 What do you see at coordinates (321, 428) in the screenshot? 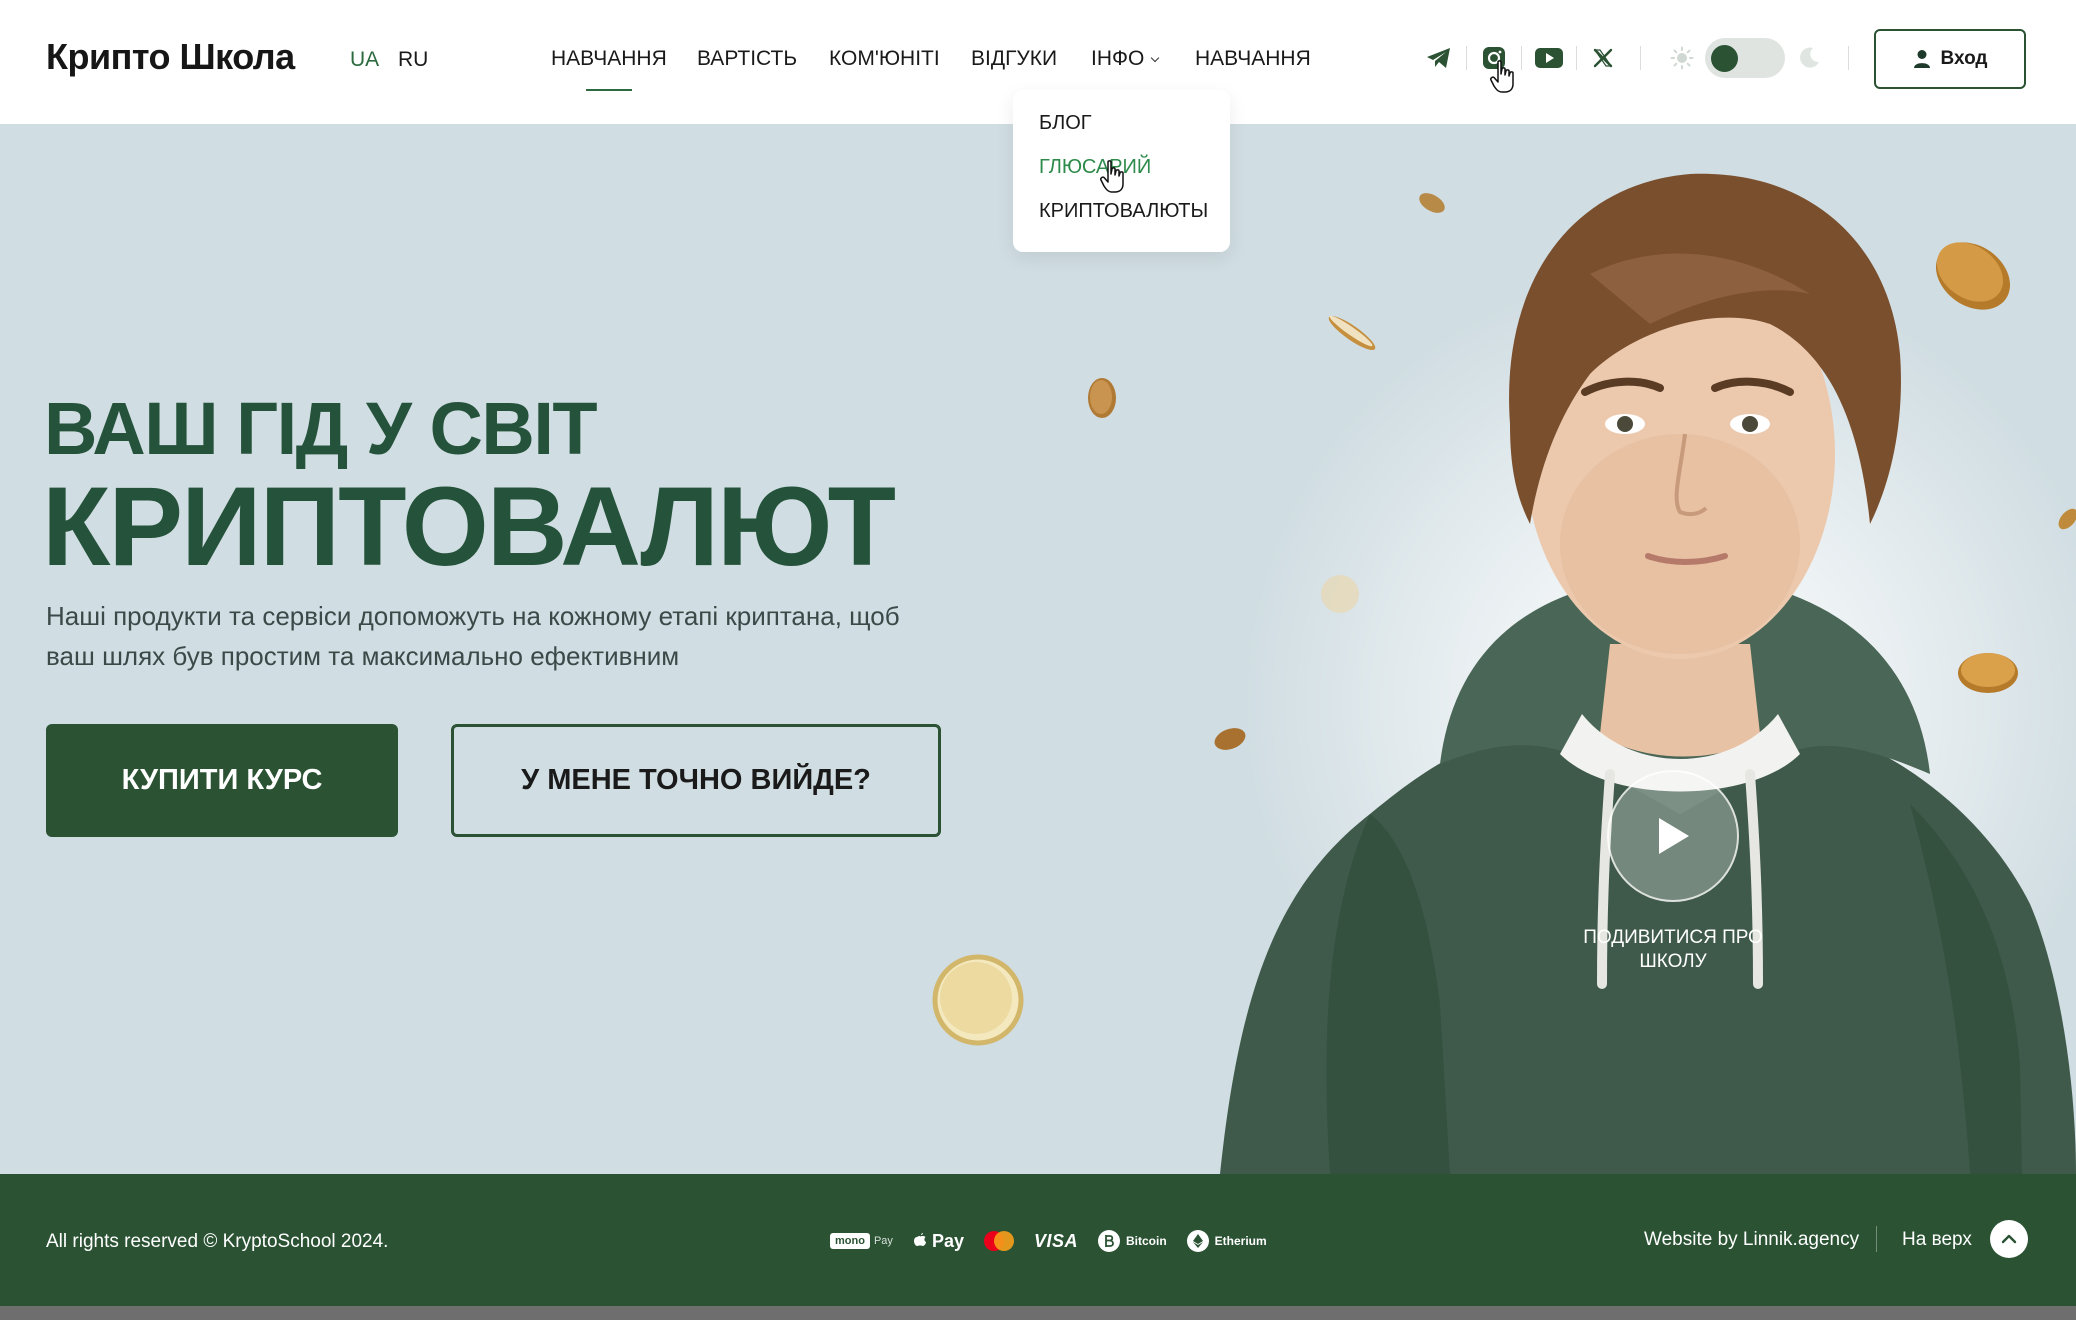
I see `hero-title-line1: ВАШ ГІД У СВІТ` at bounding box center [321, 428].